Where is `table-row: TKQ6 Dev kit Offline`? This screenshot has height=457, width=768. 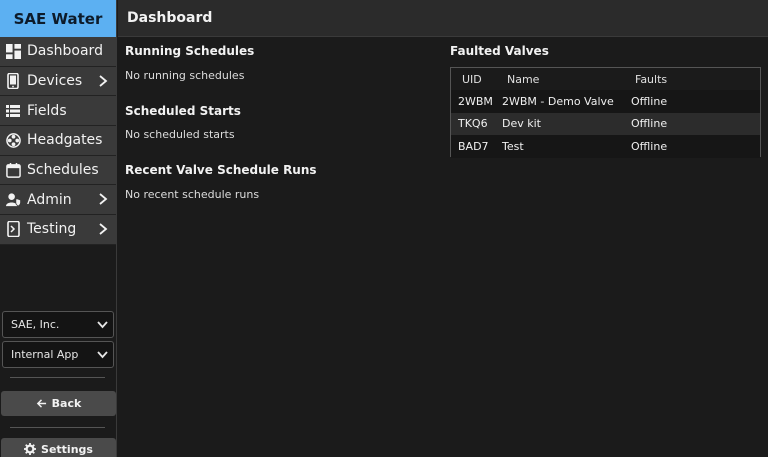
table-row: TKQ6 Dev kit Offline is located at coordinates (605, 123).